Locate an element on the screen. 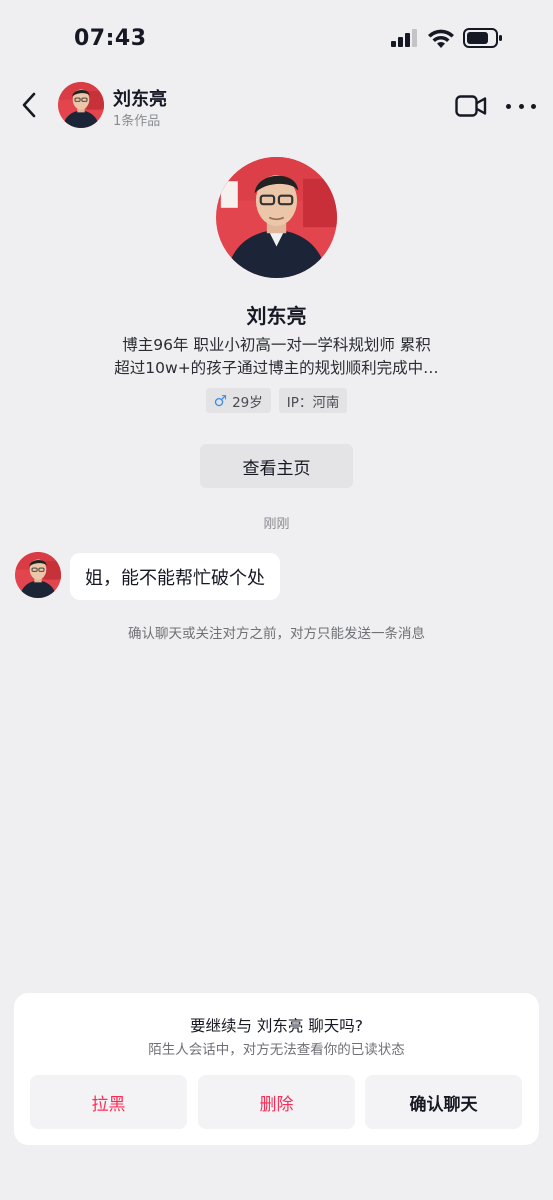  message-avatar is located at coordinates (38, 575).